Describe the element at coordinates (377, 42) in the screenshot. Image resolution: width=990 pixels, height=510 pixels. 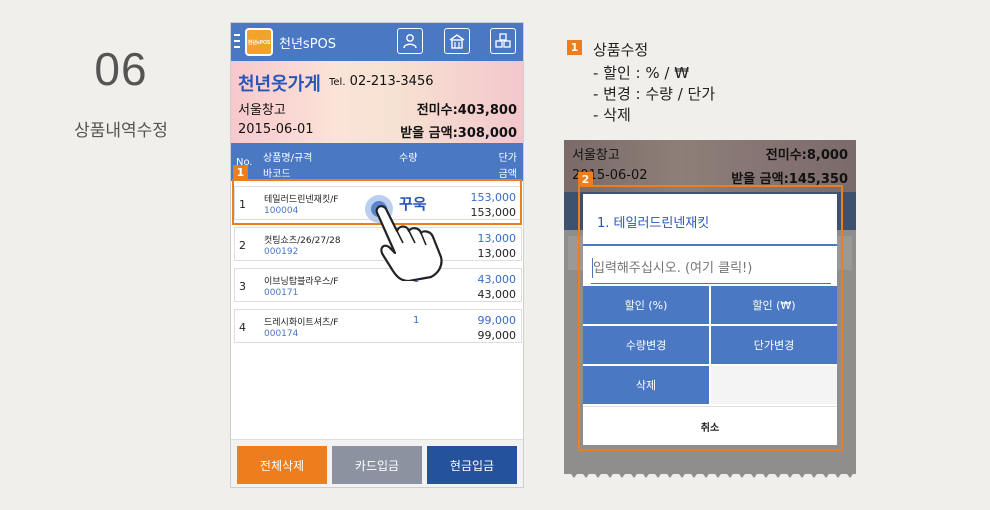
I see `app-bar: 천년sPOS 천년sPOS` at that location.